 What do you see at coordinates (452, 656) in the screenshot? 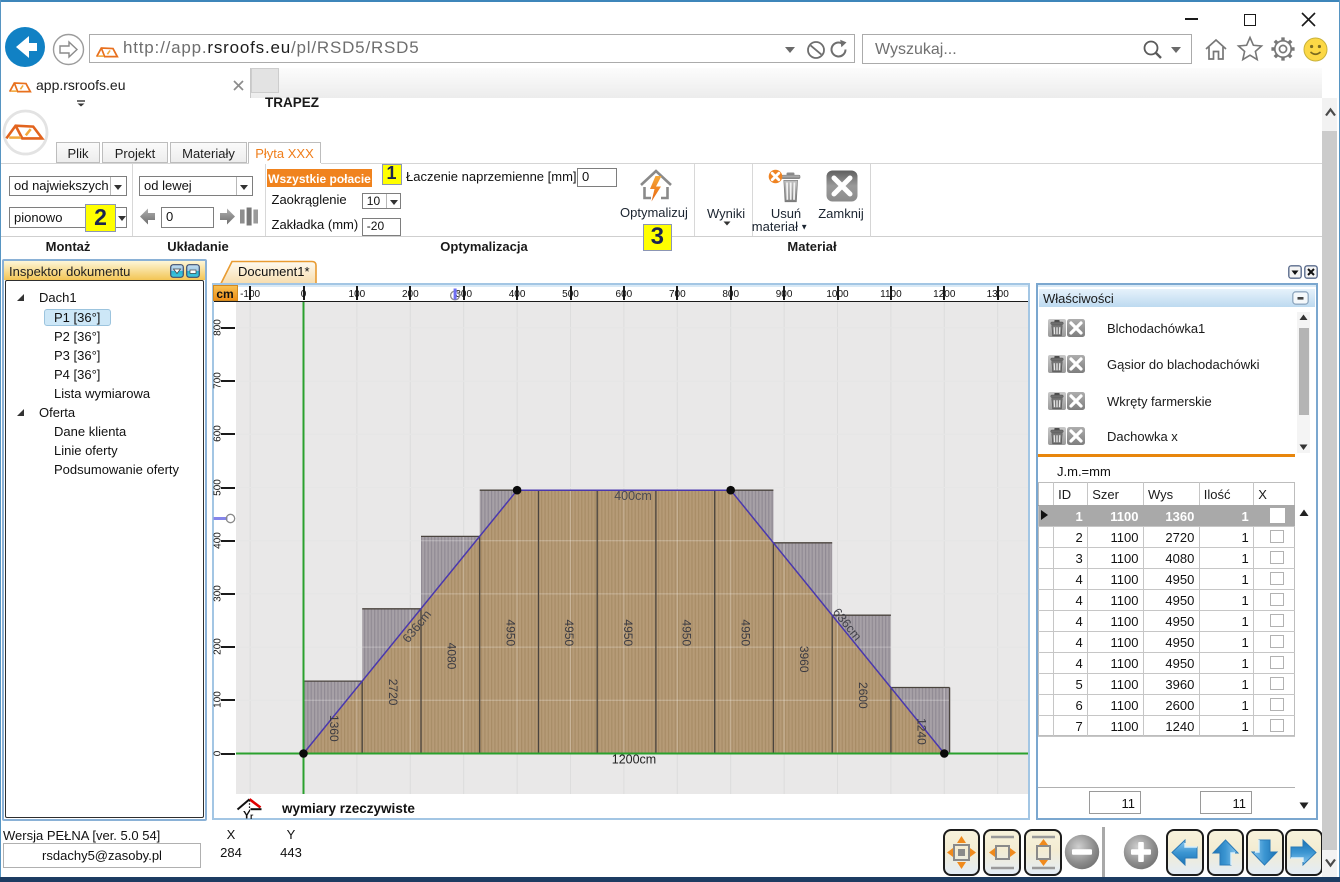
I see `svg-text: 4080` at bounding box center [452, 656].